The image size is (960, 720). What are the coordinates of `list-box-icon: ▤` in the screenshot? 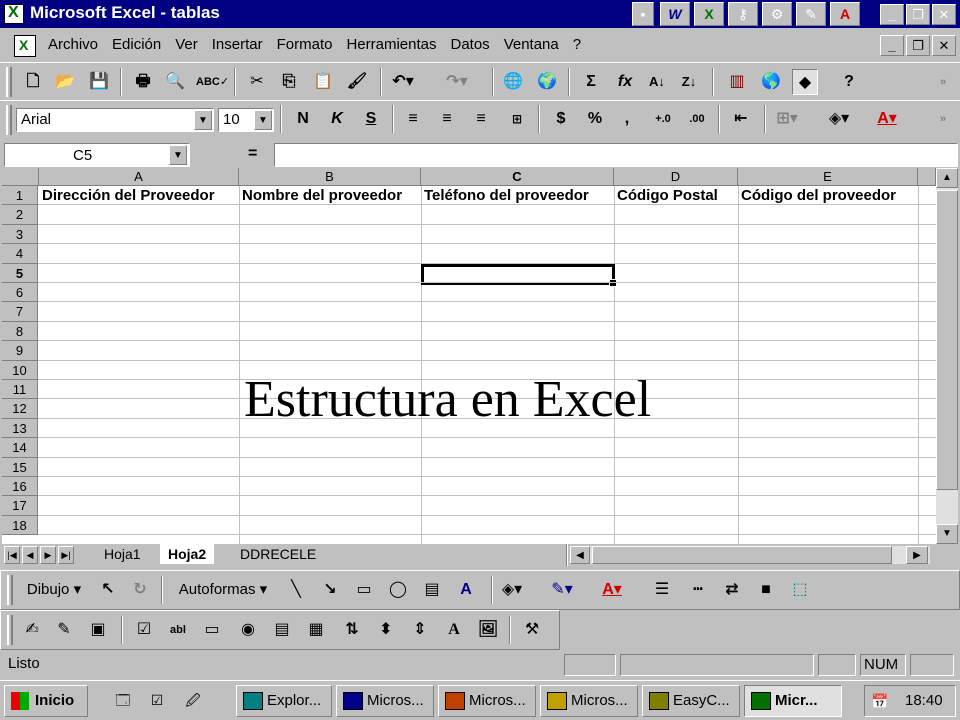 It's located at (282, 630).